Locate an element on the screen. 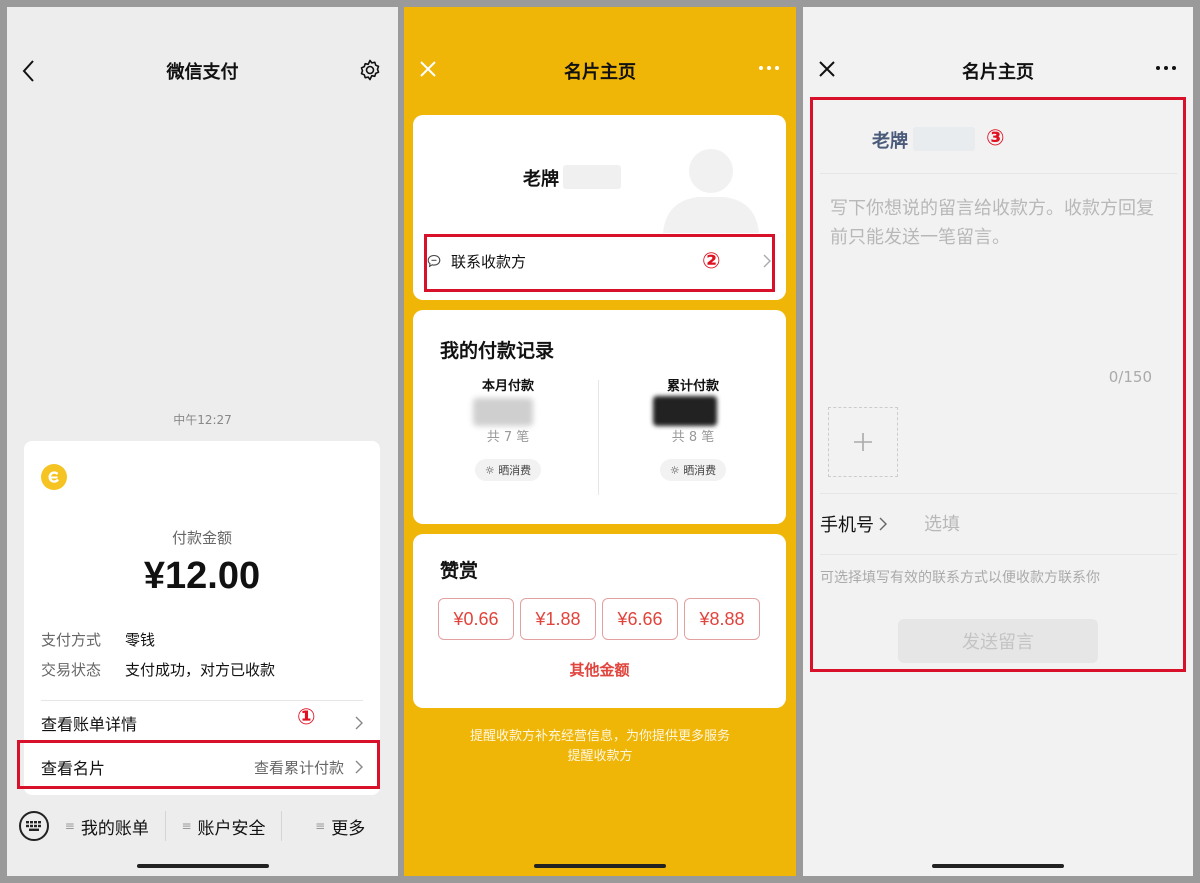 The height and width of the screenshot is (883, 1200). total-payment-column: 累计付款 共 8 笔 ☼ 晒消费 is located at coordinates (693, 428).